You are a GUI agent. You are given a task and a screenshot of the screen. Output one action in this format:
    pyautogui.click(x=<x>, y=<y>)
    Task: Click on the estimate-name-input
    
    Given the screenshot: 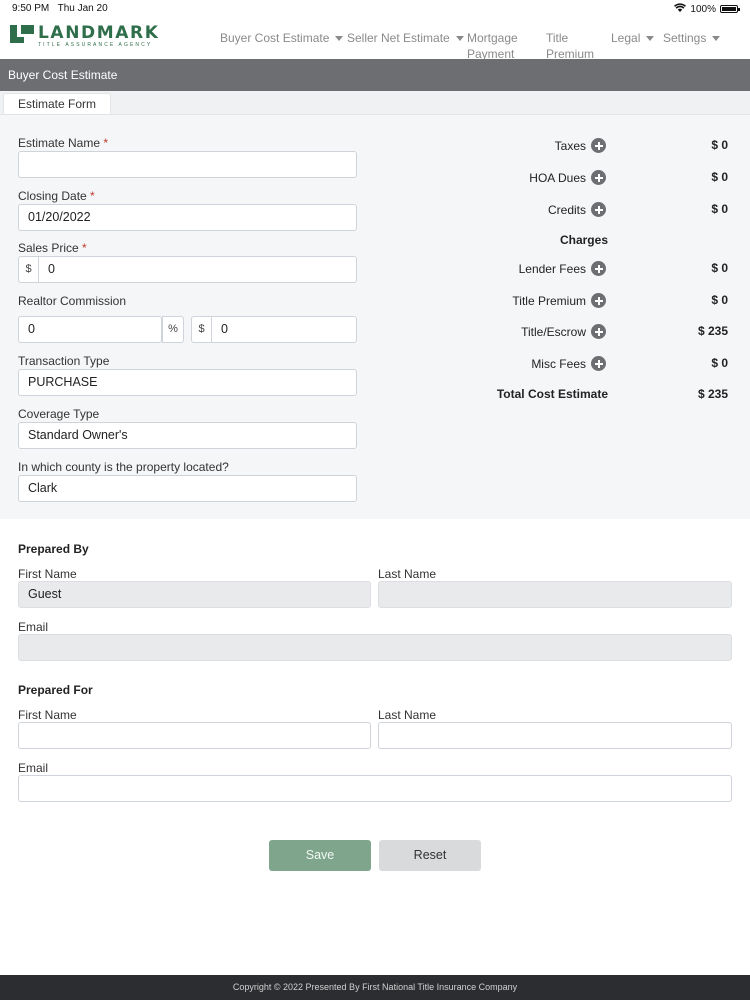 What is the action you would take?
    pyautogui.click(x=187, y=164)
    